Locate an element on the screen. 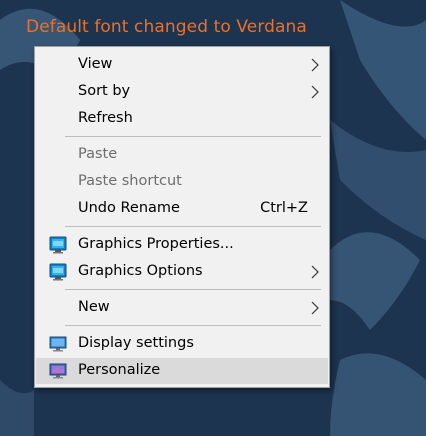 Image resolution: width=426 pixels, height=436 pixels. menu-item-label: Undo Rename is located at coordinates (129, 208).